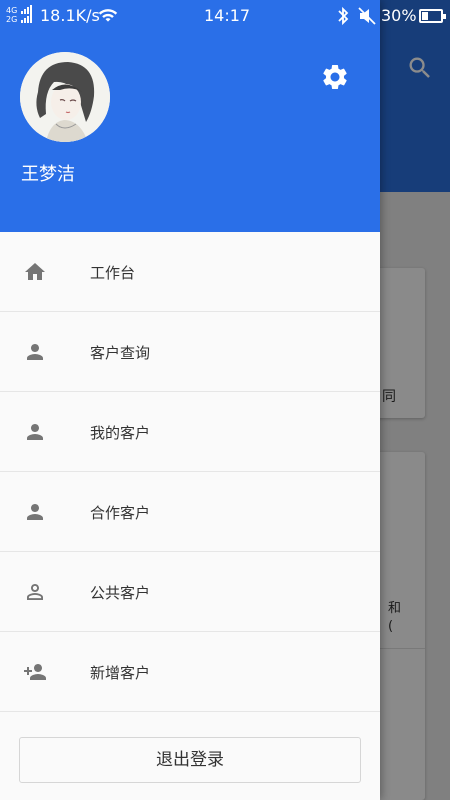 This screenshot has height=800, width=450. Describe the element at coordinates (108, 15) in the screenshot. I see `wifi-icon` at that location.